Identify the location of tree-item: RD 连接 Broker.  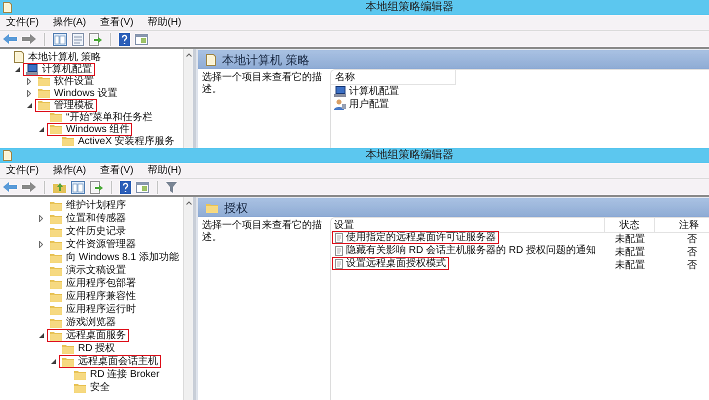
(116, 374).